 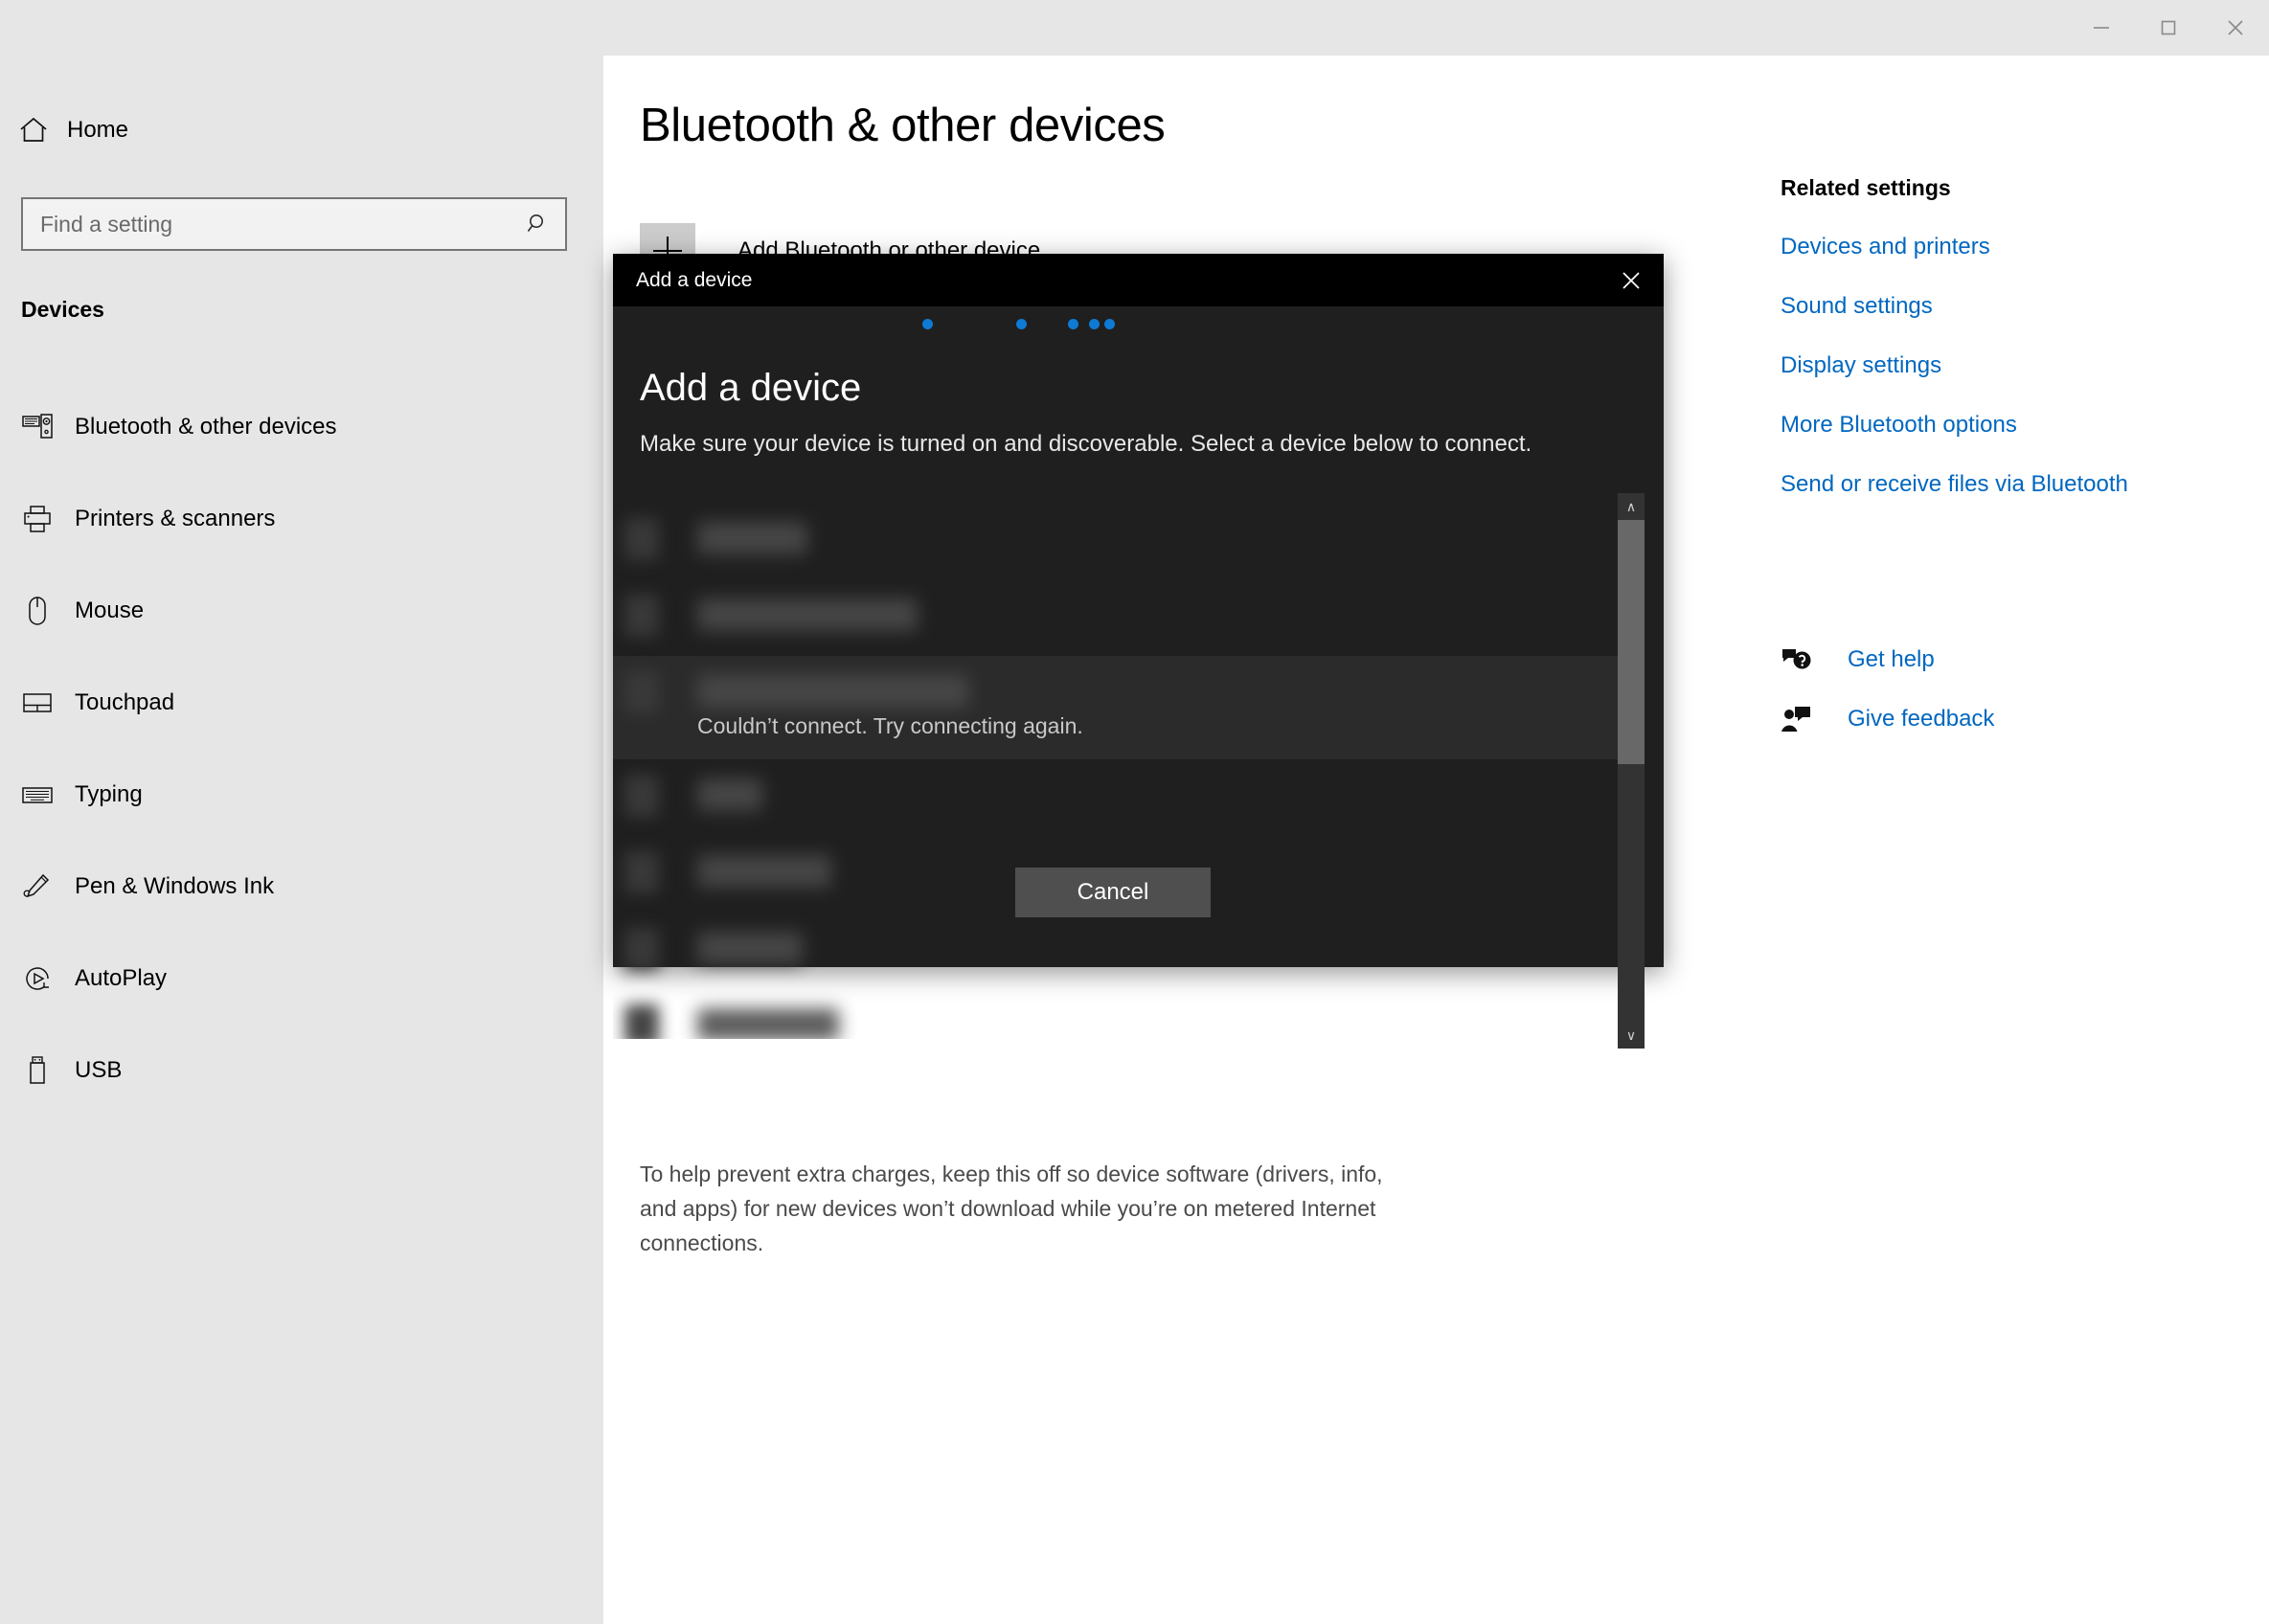 What do you see at coordinates (2006, 660) in the screenshot?
I see `get-help-button: Get help` at bounding box center [2006, 660].